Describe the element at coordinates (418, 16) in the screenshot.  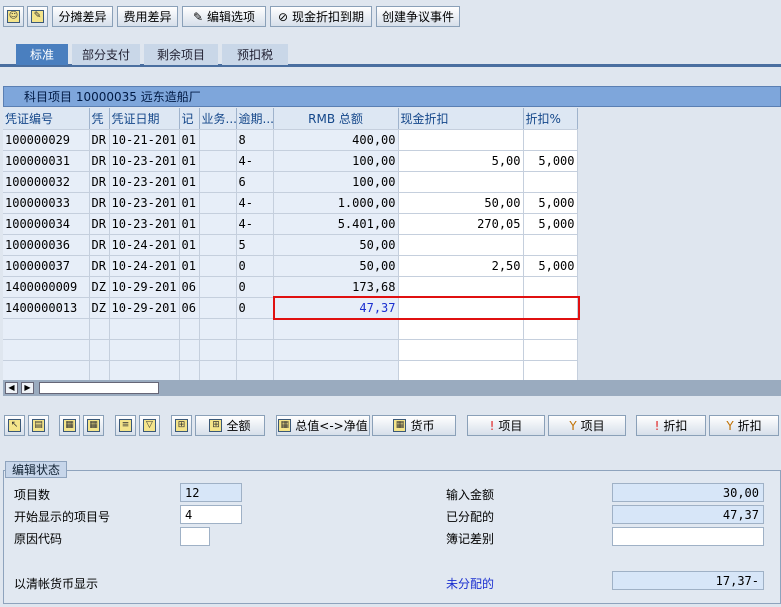
I see `create-dispute-button: 创建争议事件` at that location.